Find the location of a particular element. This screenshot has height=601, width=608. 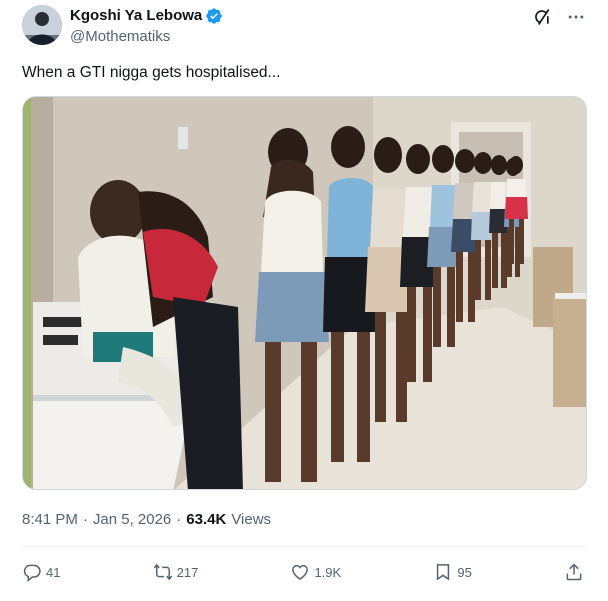

reply-count: 41 is located at coordinates (53, 572).